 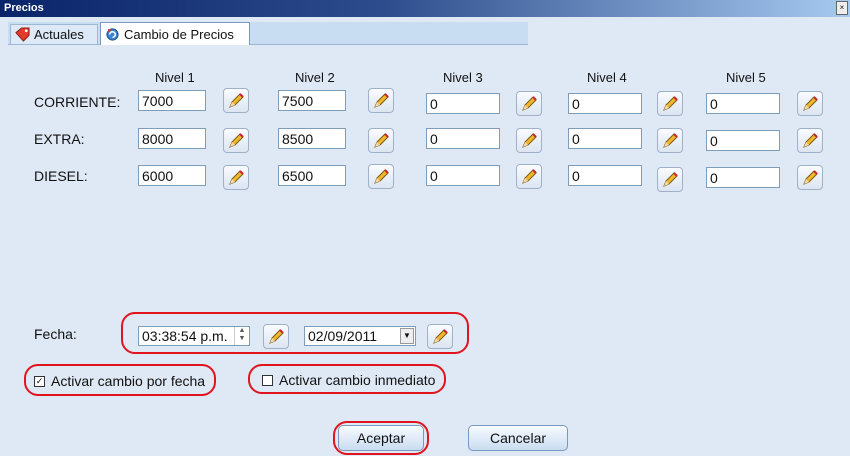 I want to click on tab-actuales: Actuales, so click(x=54, y=34).